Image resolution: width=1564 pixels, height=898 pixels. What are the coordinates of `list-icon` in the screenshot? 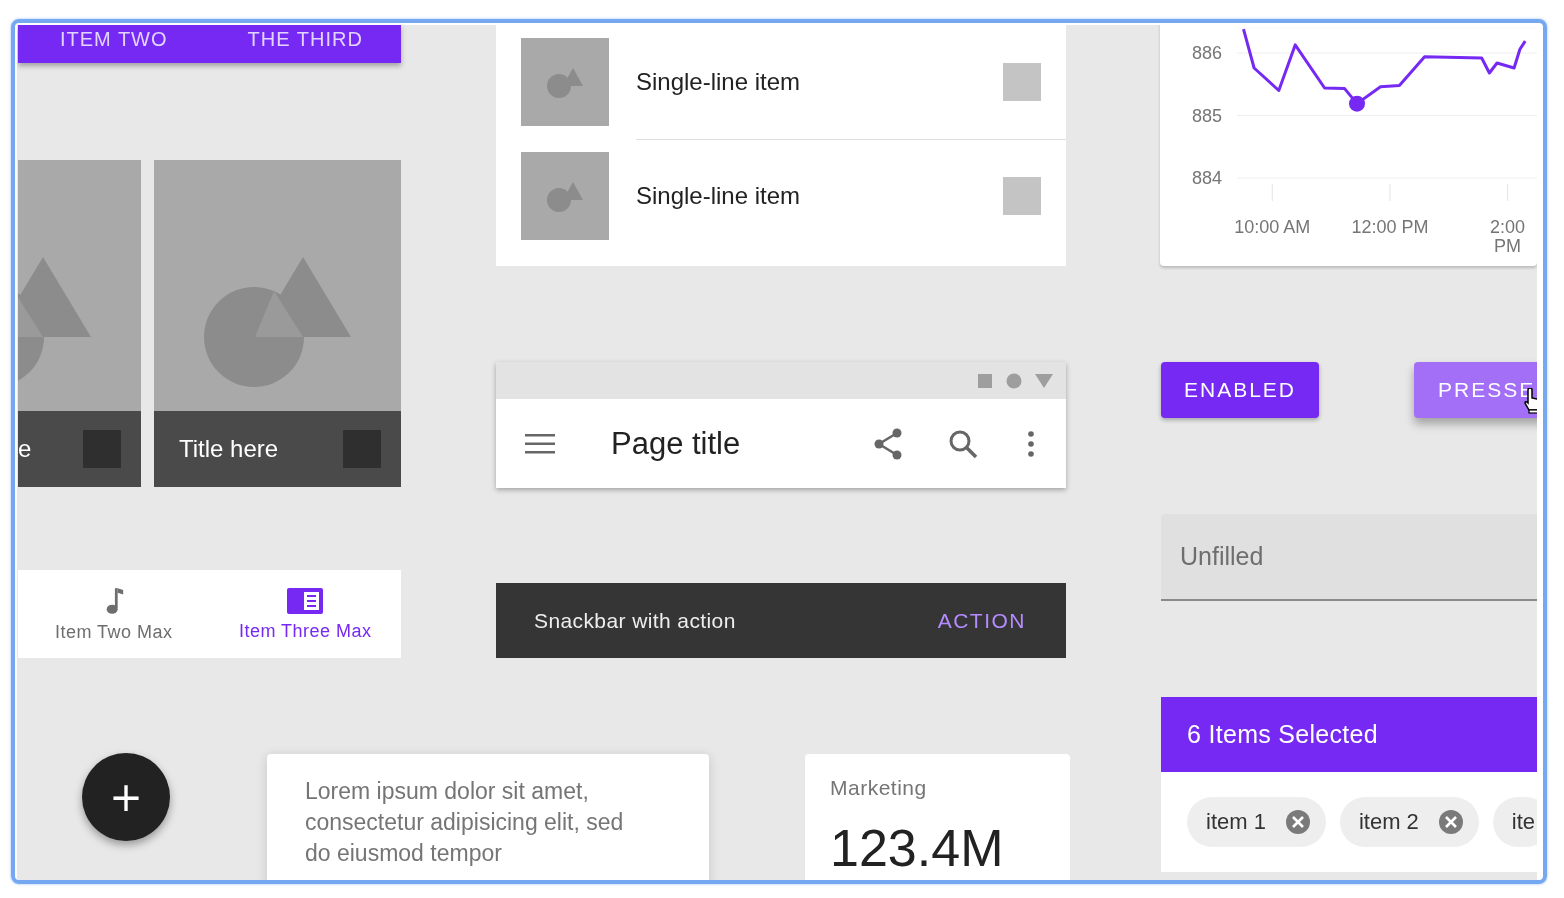 It's located at (305, 600).